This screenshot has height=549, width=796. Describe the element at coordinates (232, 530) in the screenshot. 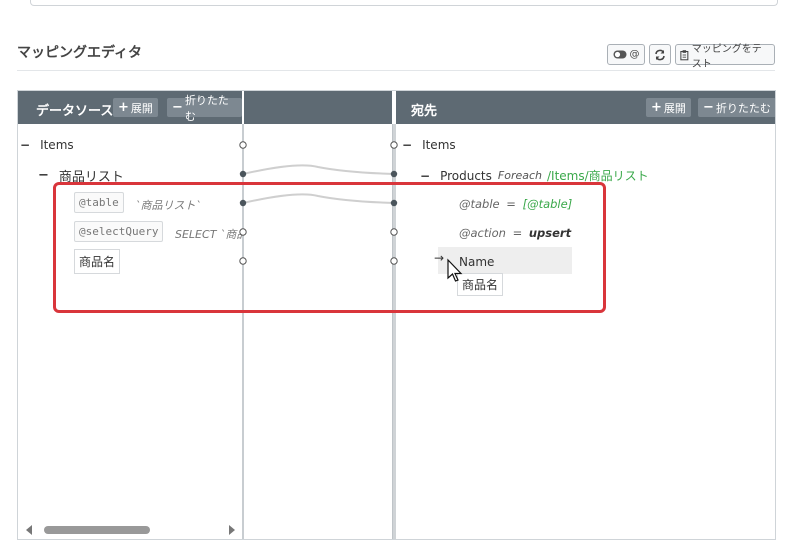

I see `scroll-right-icon` at that location.